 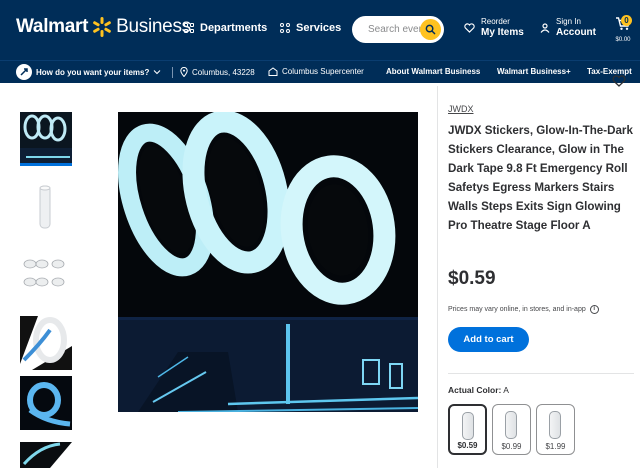 I want to click on search-bar: Search everything, so click(x=398, y=29).